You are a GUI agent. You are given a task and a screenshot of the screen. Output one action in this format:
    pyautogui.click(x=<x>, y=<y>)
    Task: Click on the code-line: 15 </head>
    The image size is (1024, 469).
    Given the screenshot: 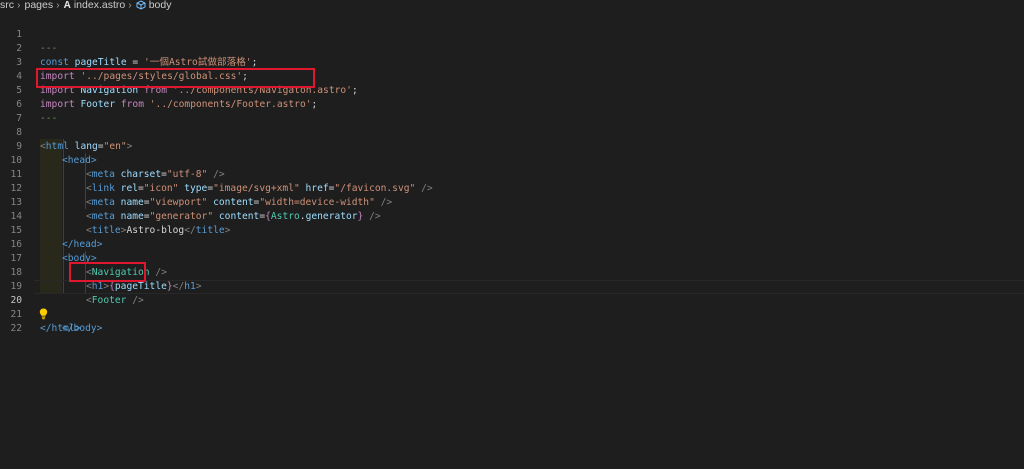 What is the action you would take?
    pyautogui.click(x=512, y=230)
    